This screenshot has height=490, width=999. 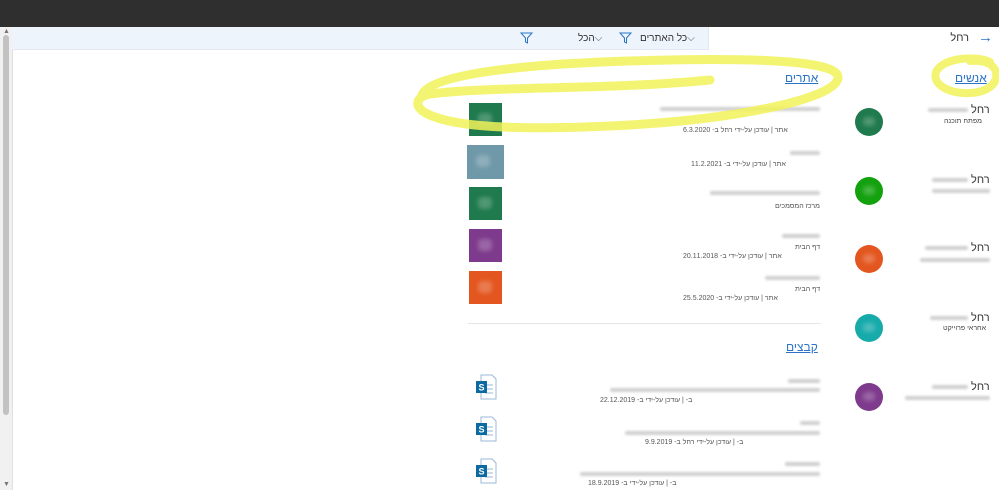 I want to click on scroll-down-arrow-icon: ▼, so click(x=6, y=484).